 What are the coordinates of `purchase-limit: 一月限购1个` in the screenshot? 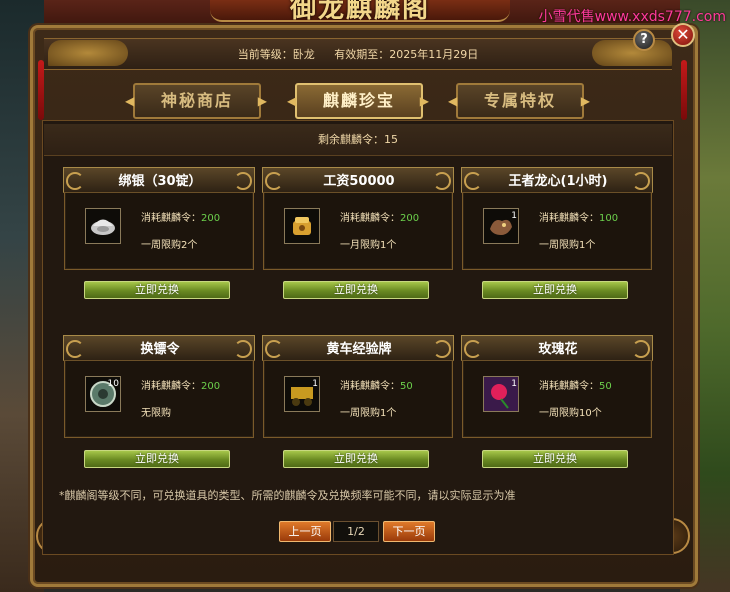 It's located at (368, 245).